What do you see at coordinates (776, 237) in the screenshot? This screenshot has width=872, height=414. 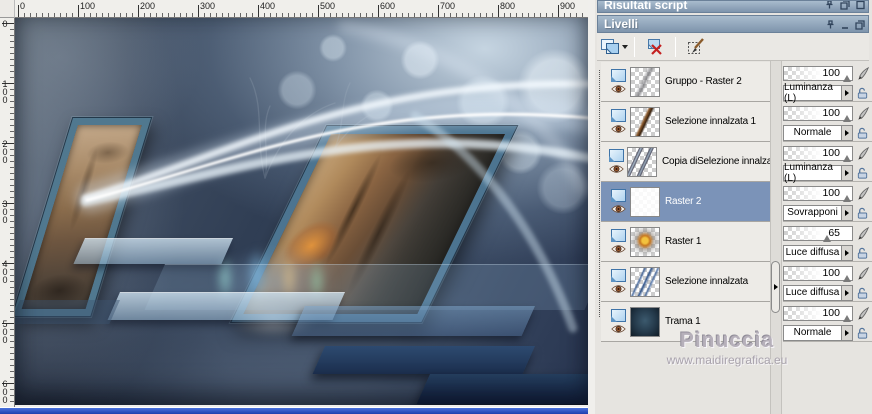 I see `panel-splitter` at bounding box center [776, 237].